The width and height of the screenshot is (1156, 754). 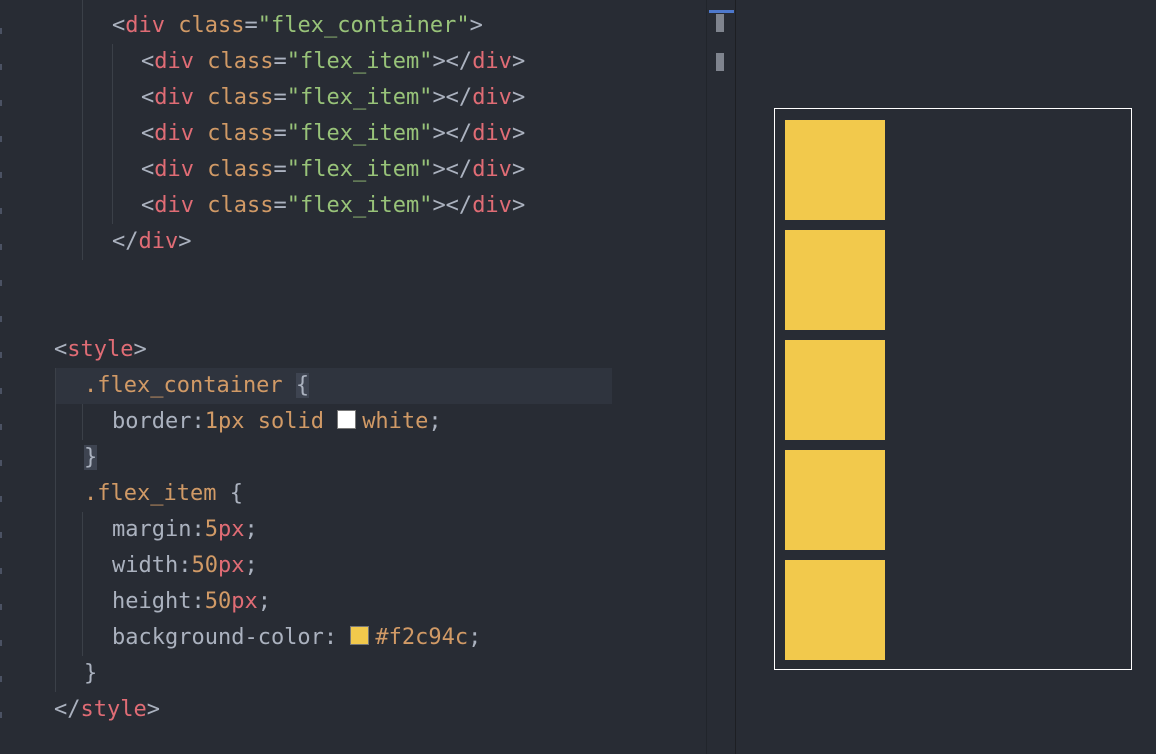 I want to click on code-line: height:50px;, so click(x=191, y=602).